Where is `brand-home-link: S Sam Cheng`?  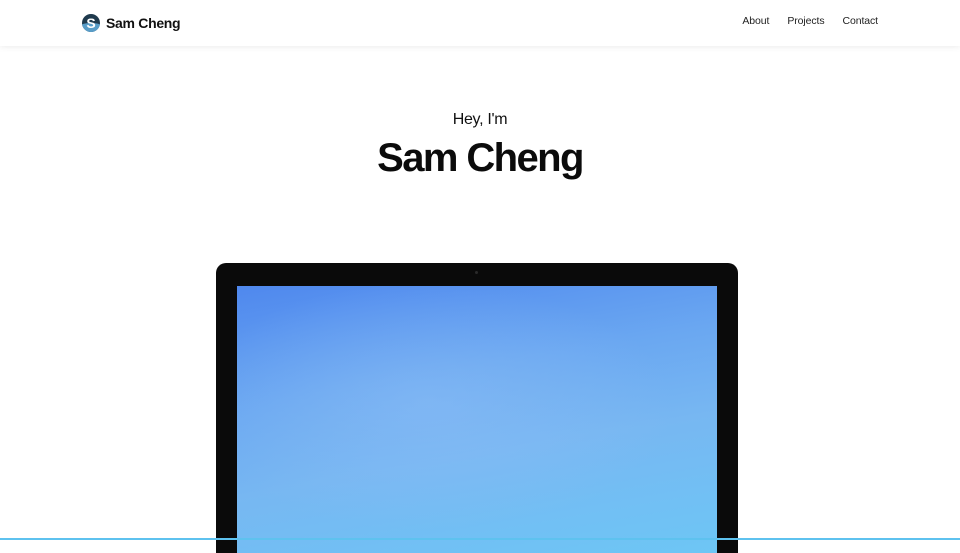 brand-home-link: S Sam Cheng is located at coordinates (131, 23).